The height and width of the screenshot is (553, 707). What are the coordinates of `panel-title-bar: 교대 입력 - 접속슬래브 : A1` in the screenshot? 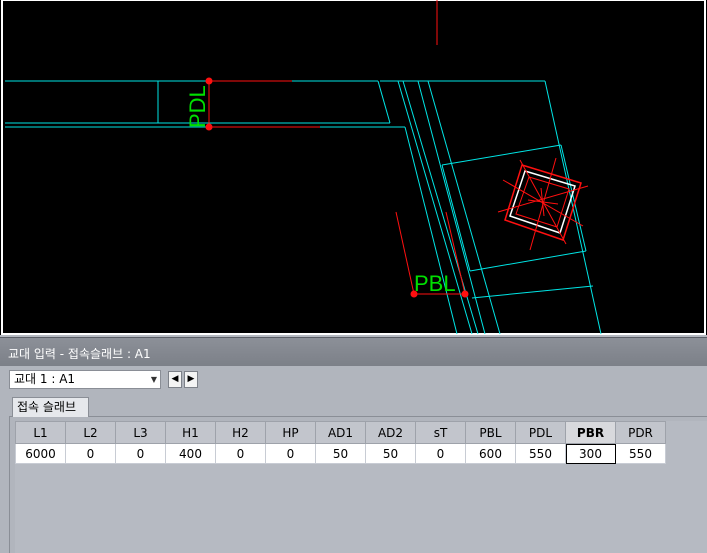 It's located at (353, 351).